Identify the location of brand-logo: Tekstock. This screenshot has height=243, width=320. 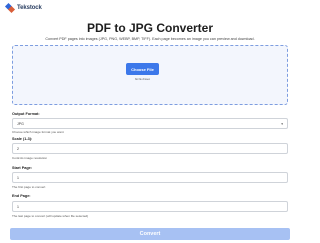
(23, 7).